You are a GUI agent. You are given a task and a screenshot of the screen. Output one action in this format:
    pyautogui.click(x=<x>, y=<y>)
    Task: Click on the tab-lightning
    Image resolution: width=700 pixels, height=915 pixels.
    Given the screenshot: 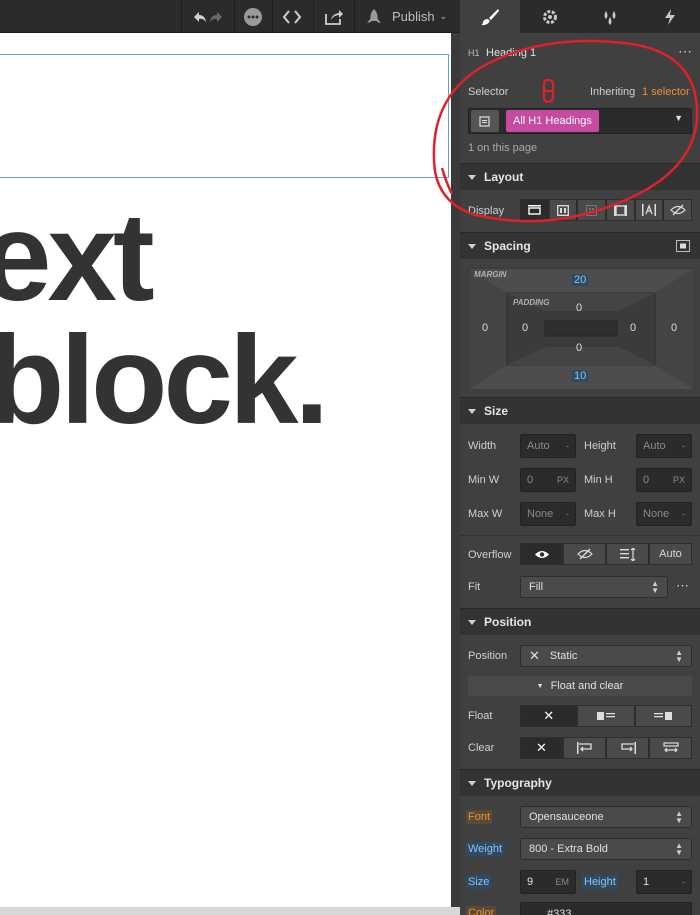 What is the action you would take?
    pyautogui.click(x=670, y=16)
    